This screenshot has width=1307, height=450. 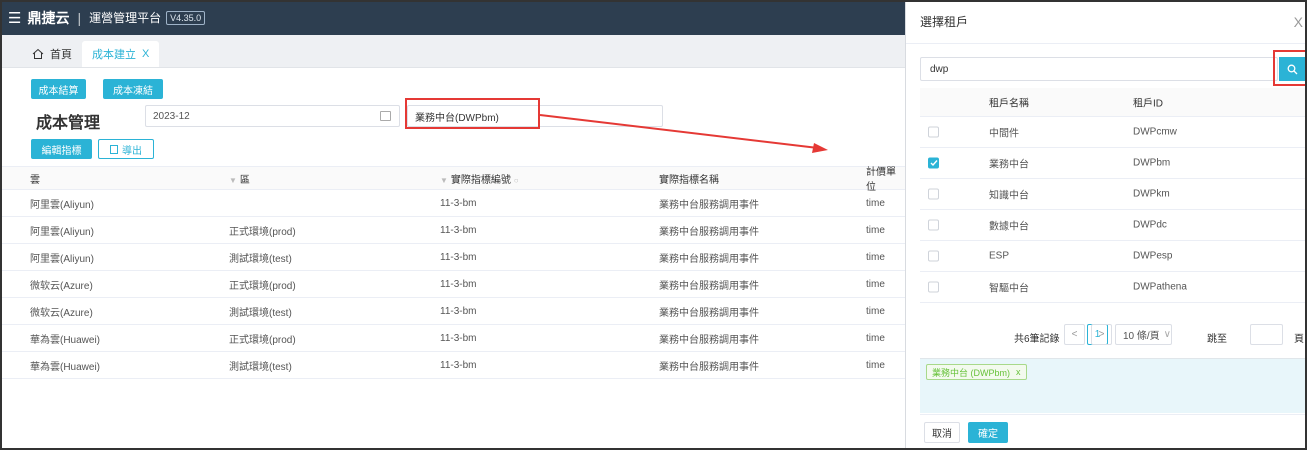 What do you see at coordinates (14, 18) in the screenshot?
I see `menu-icon: ☰` at bounding box center [14, 18].